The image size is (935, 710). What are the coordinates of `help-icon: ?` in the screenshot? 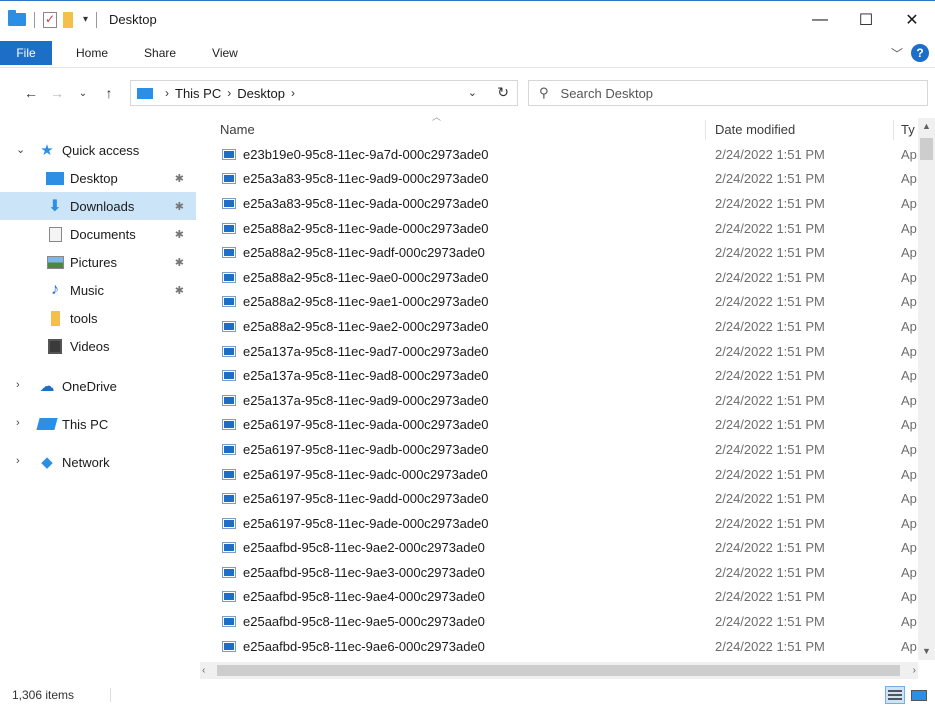 It's located at (920, 53).